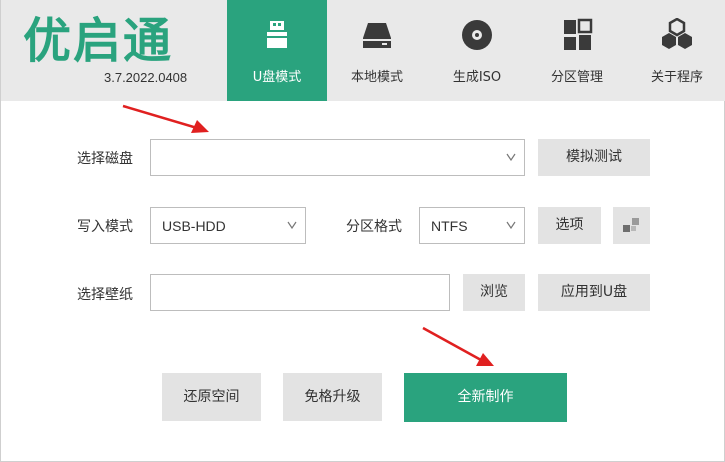 This screenshot has width=725, height=462. What do you see at coordinates (277, 50) in the screenshot?
I see `tab-usb-mode: U盘模式` at bounding box center [277, 50].